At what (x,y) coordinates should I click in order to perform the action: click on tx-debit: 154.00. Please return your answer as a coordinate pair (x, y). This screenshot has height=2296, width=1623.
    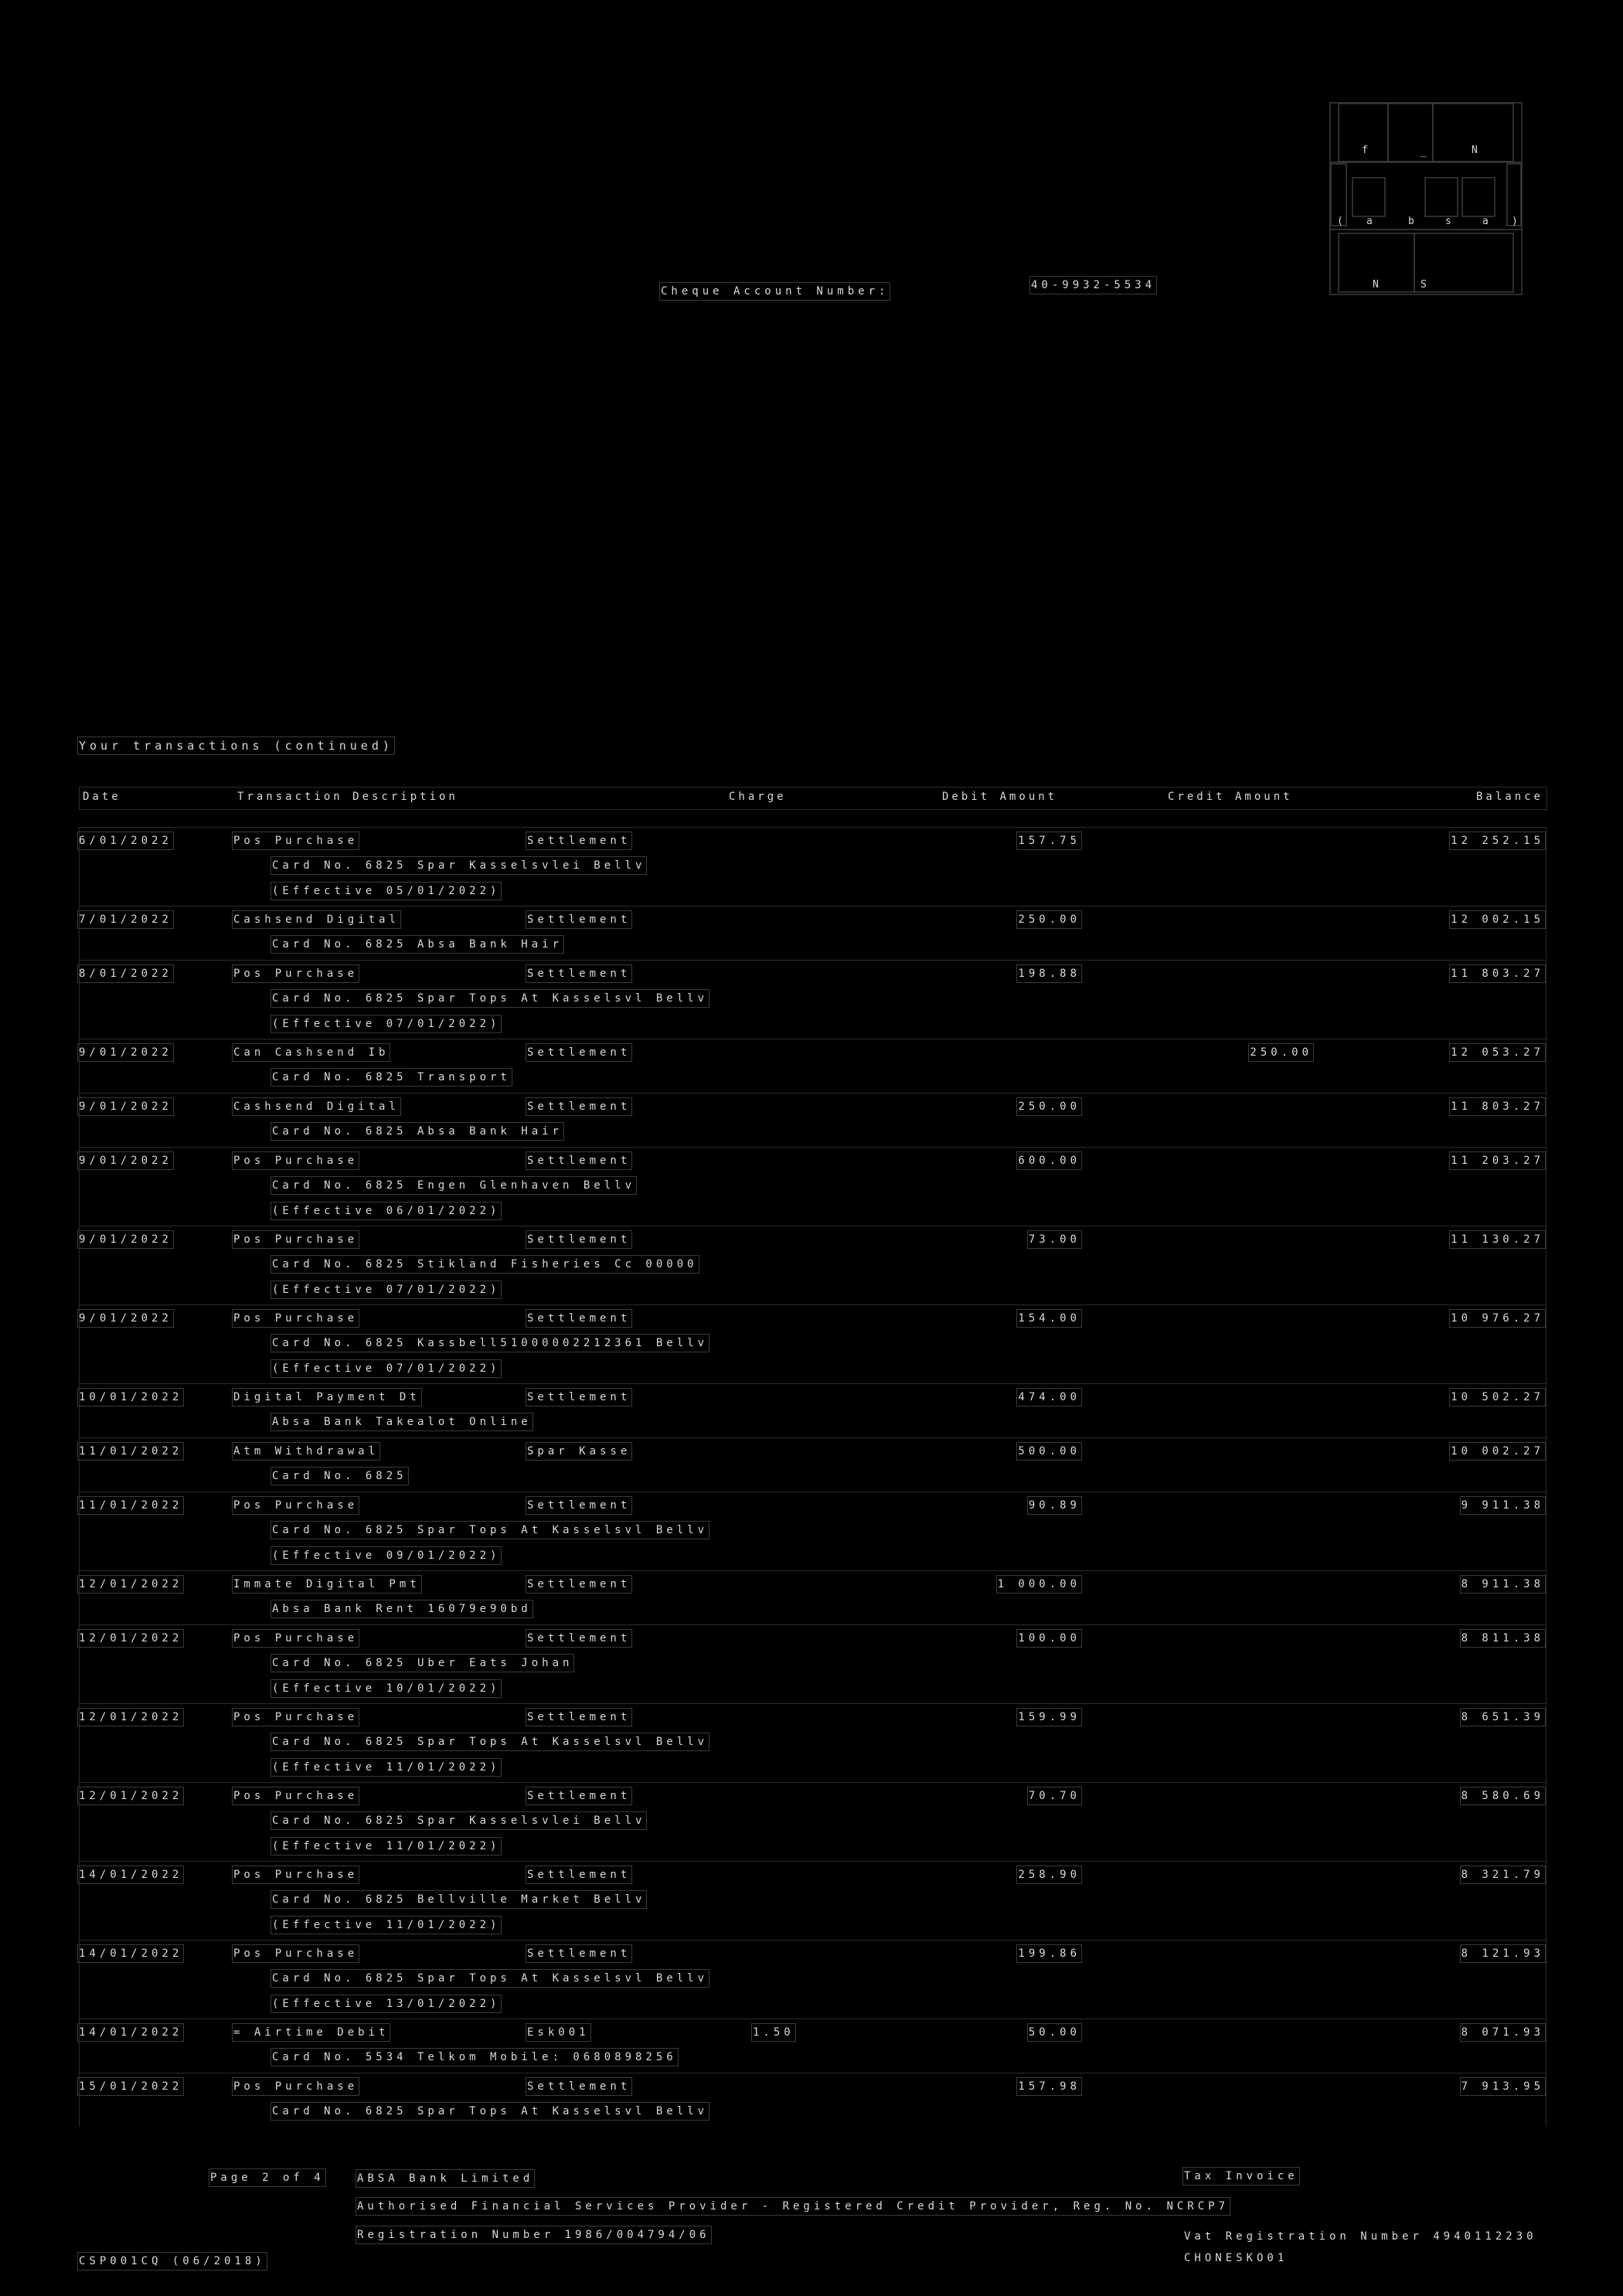
    Looking at the image, I should click on (1049, 1318).